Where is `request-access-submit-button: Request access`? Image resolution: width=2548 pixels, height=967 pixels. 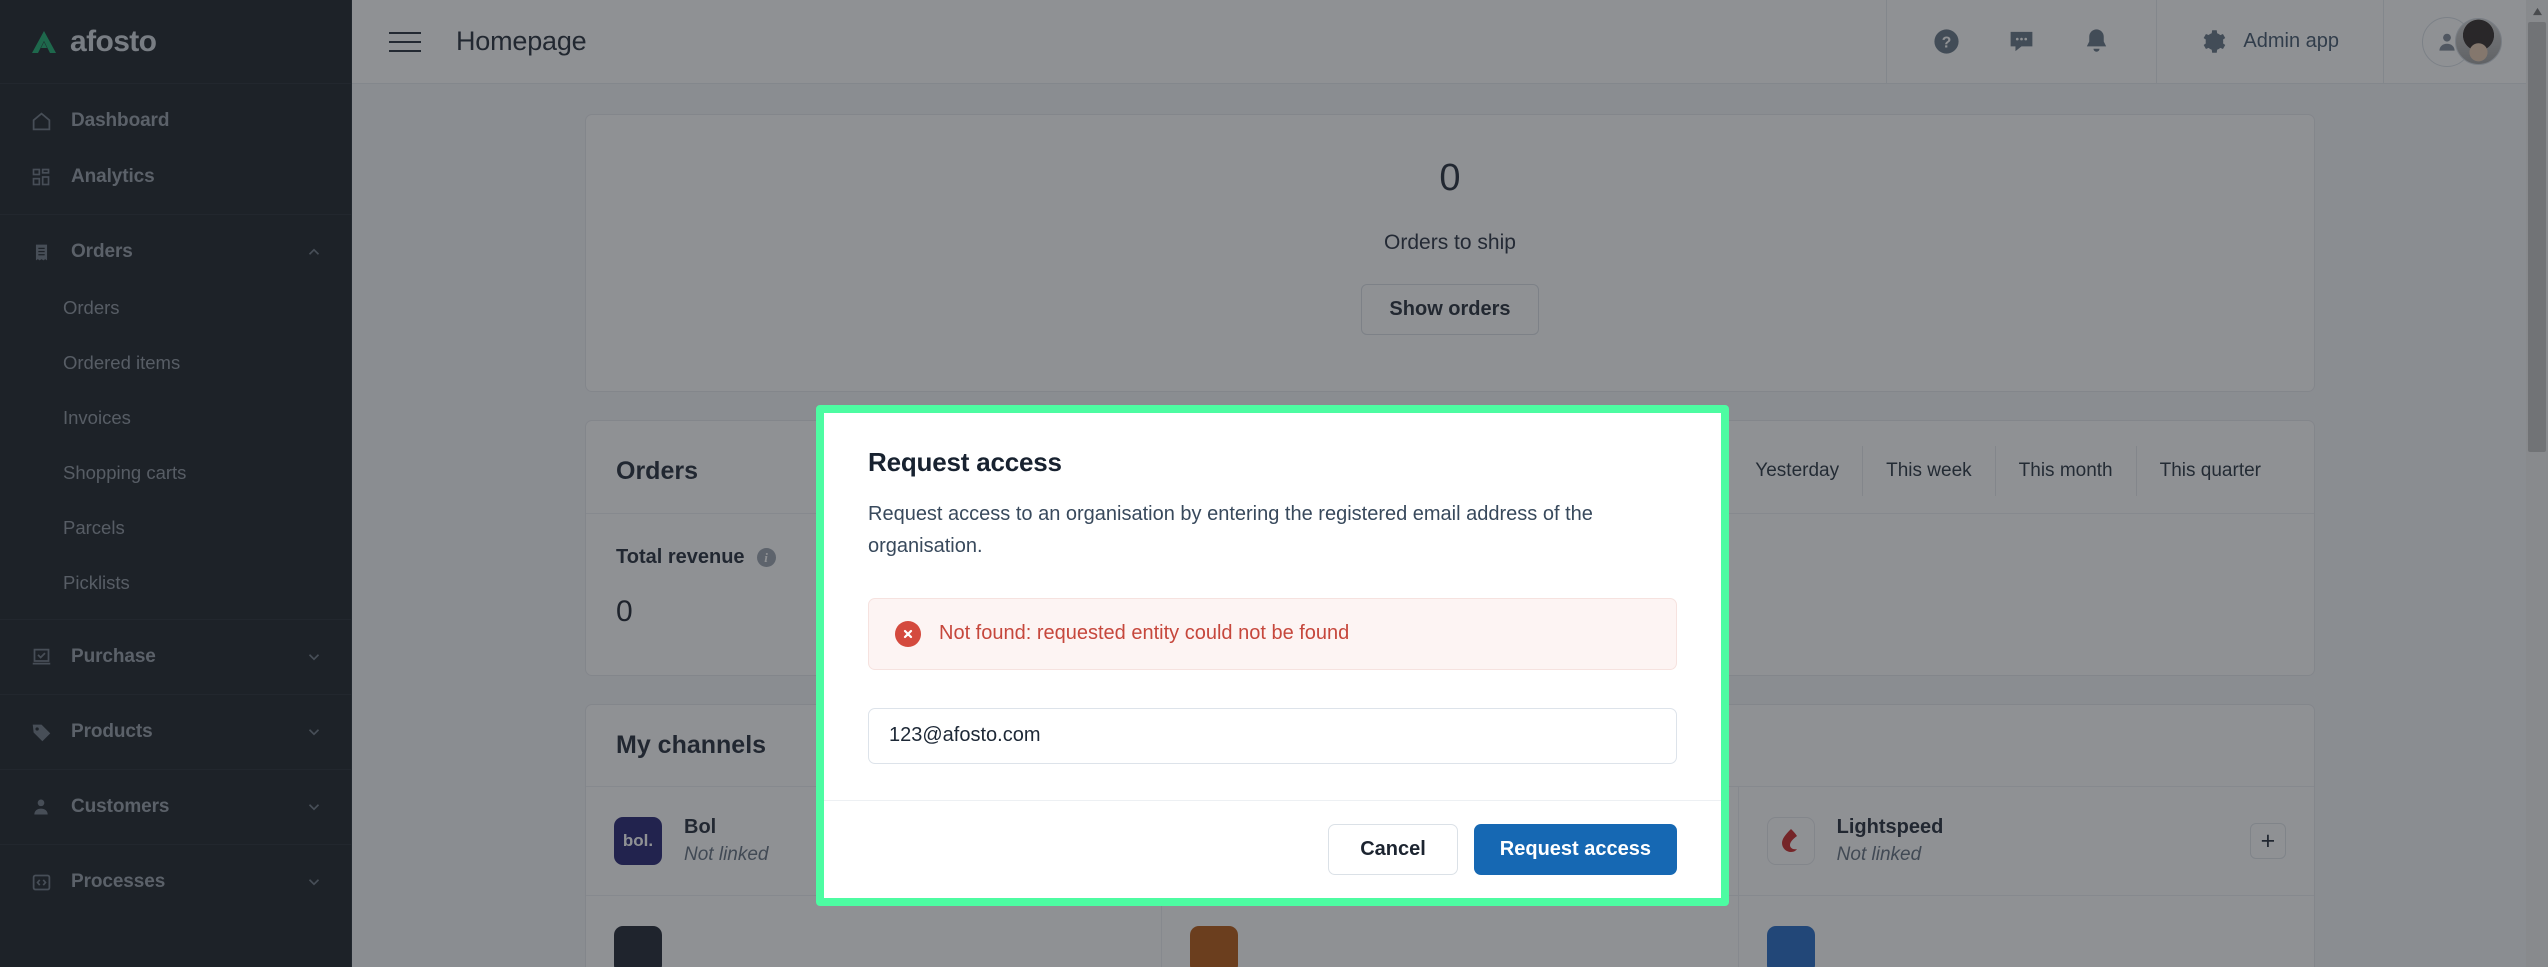 request-access-submit-button: Request access is located at coordinates (1575, 849).